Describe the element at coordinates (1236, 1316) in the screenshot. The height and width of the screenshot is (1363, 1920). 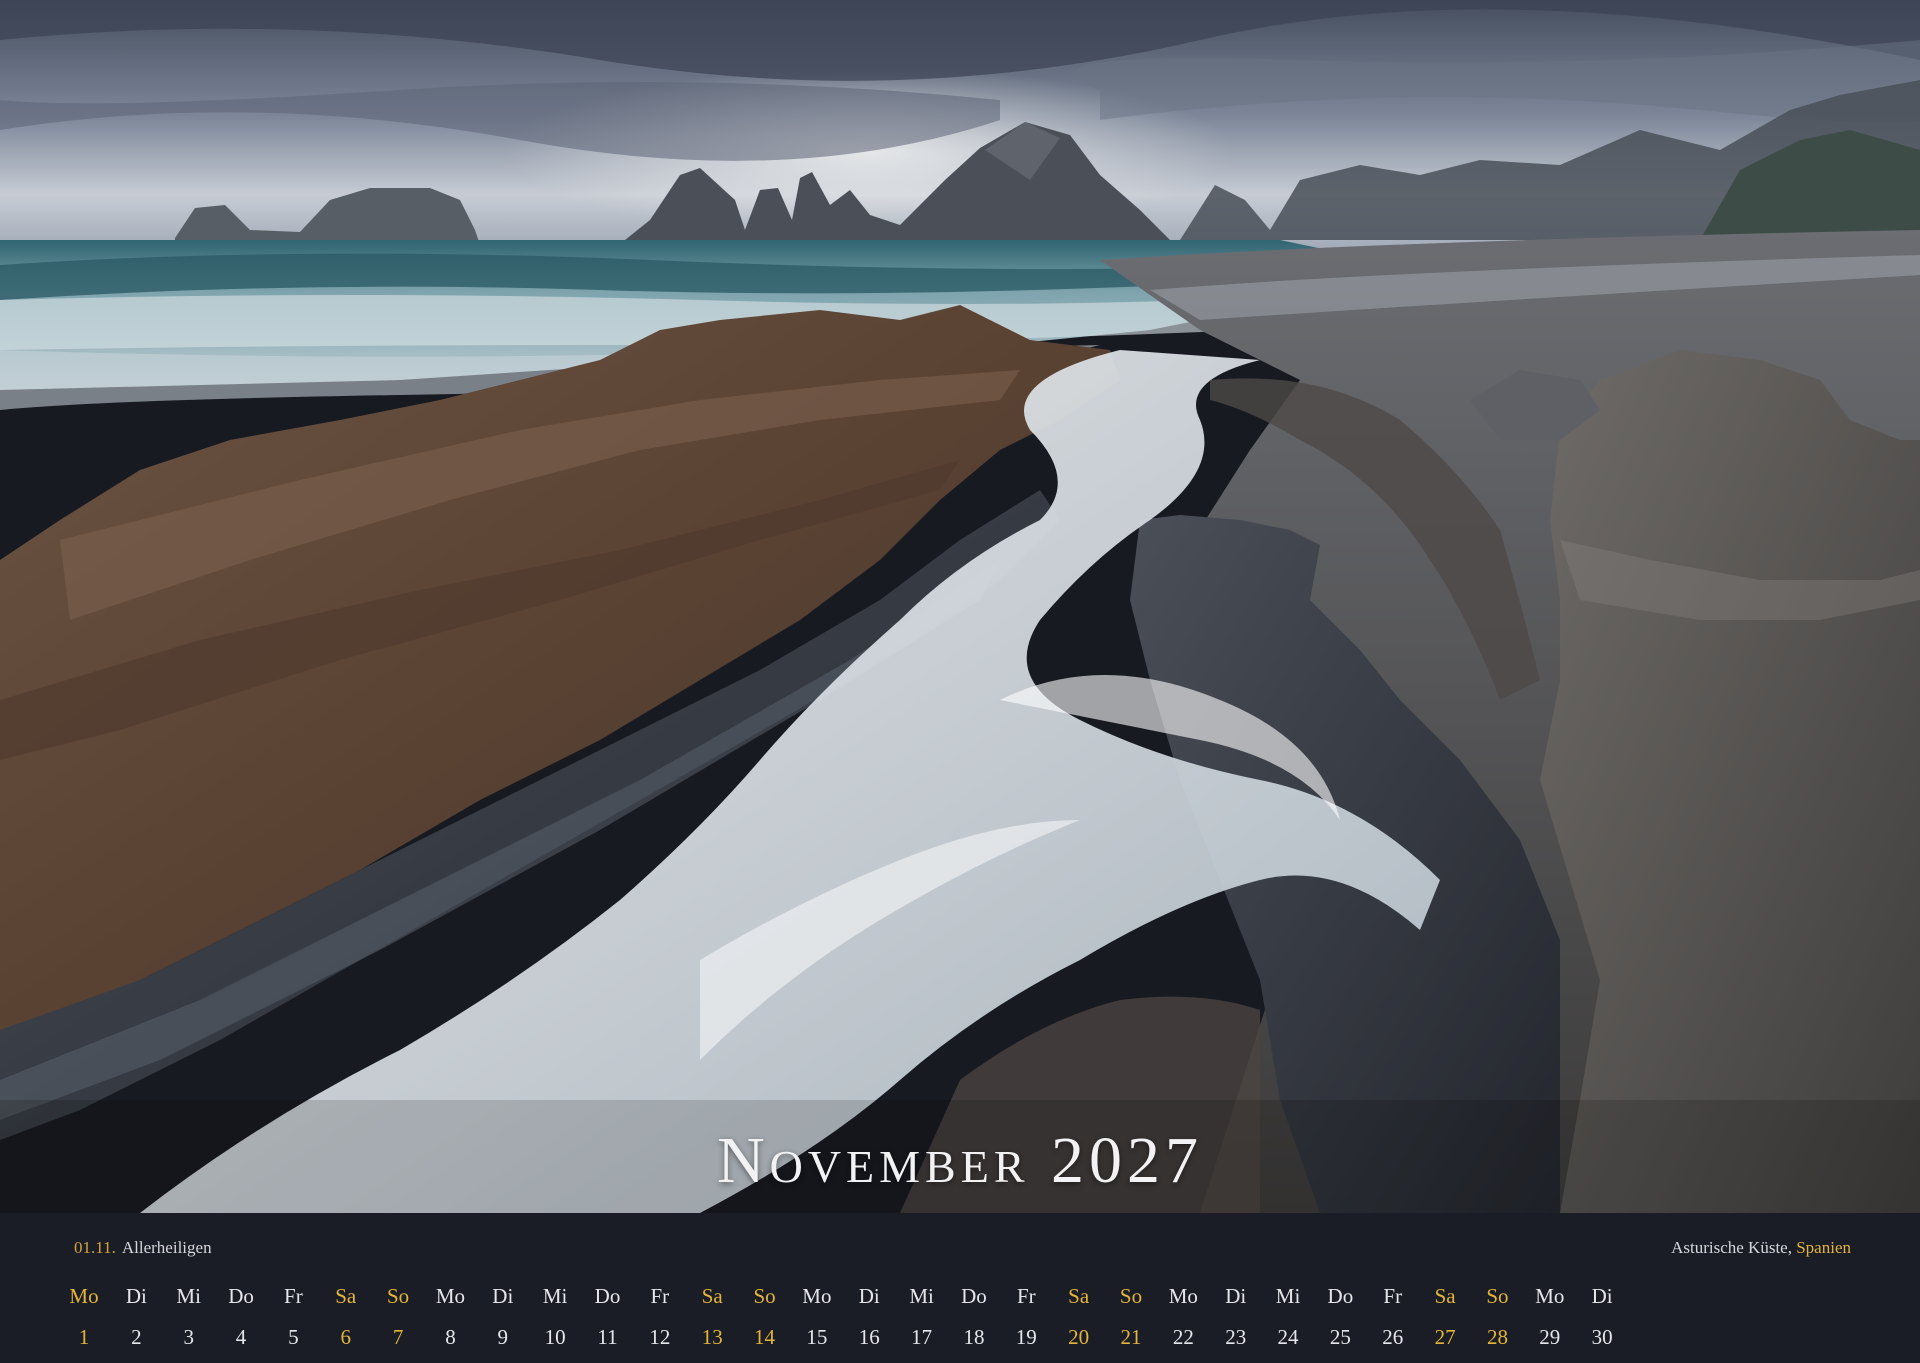
I see `calendar-day: Di 23` at that location.